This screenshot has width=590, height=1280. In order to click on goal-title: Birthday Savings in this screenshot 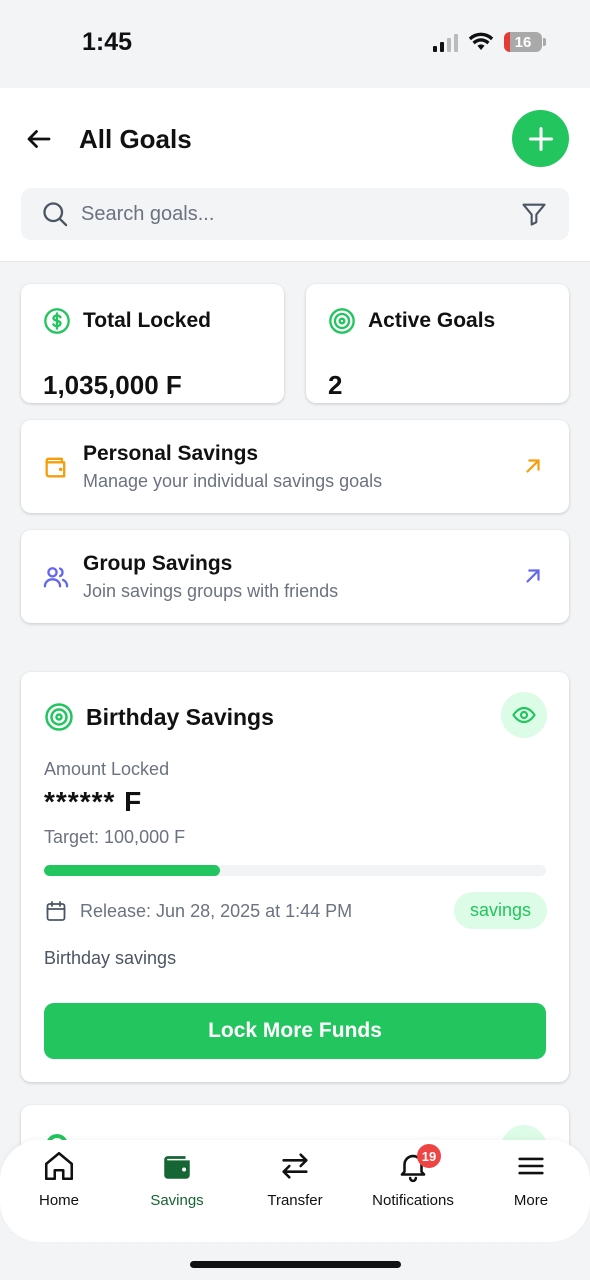, I will do `click(180, 716)`.